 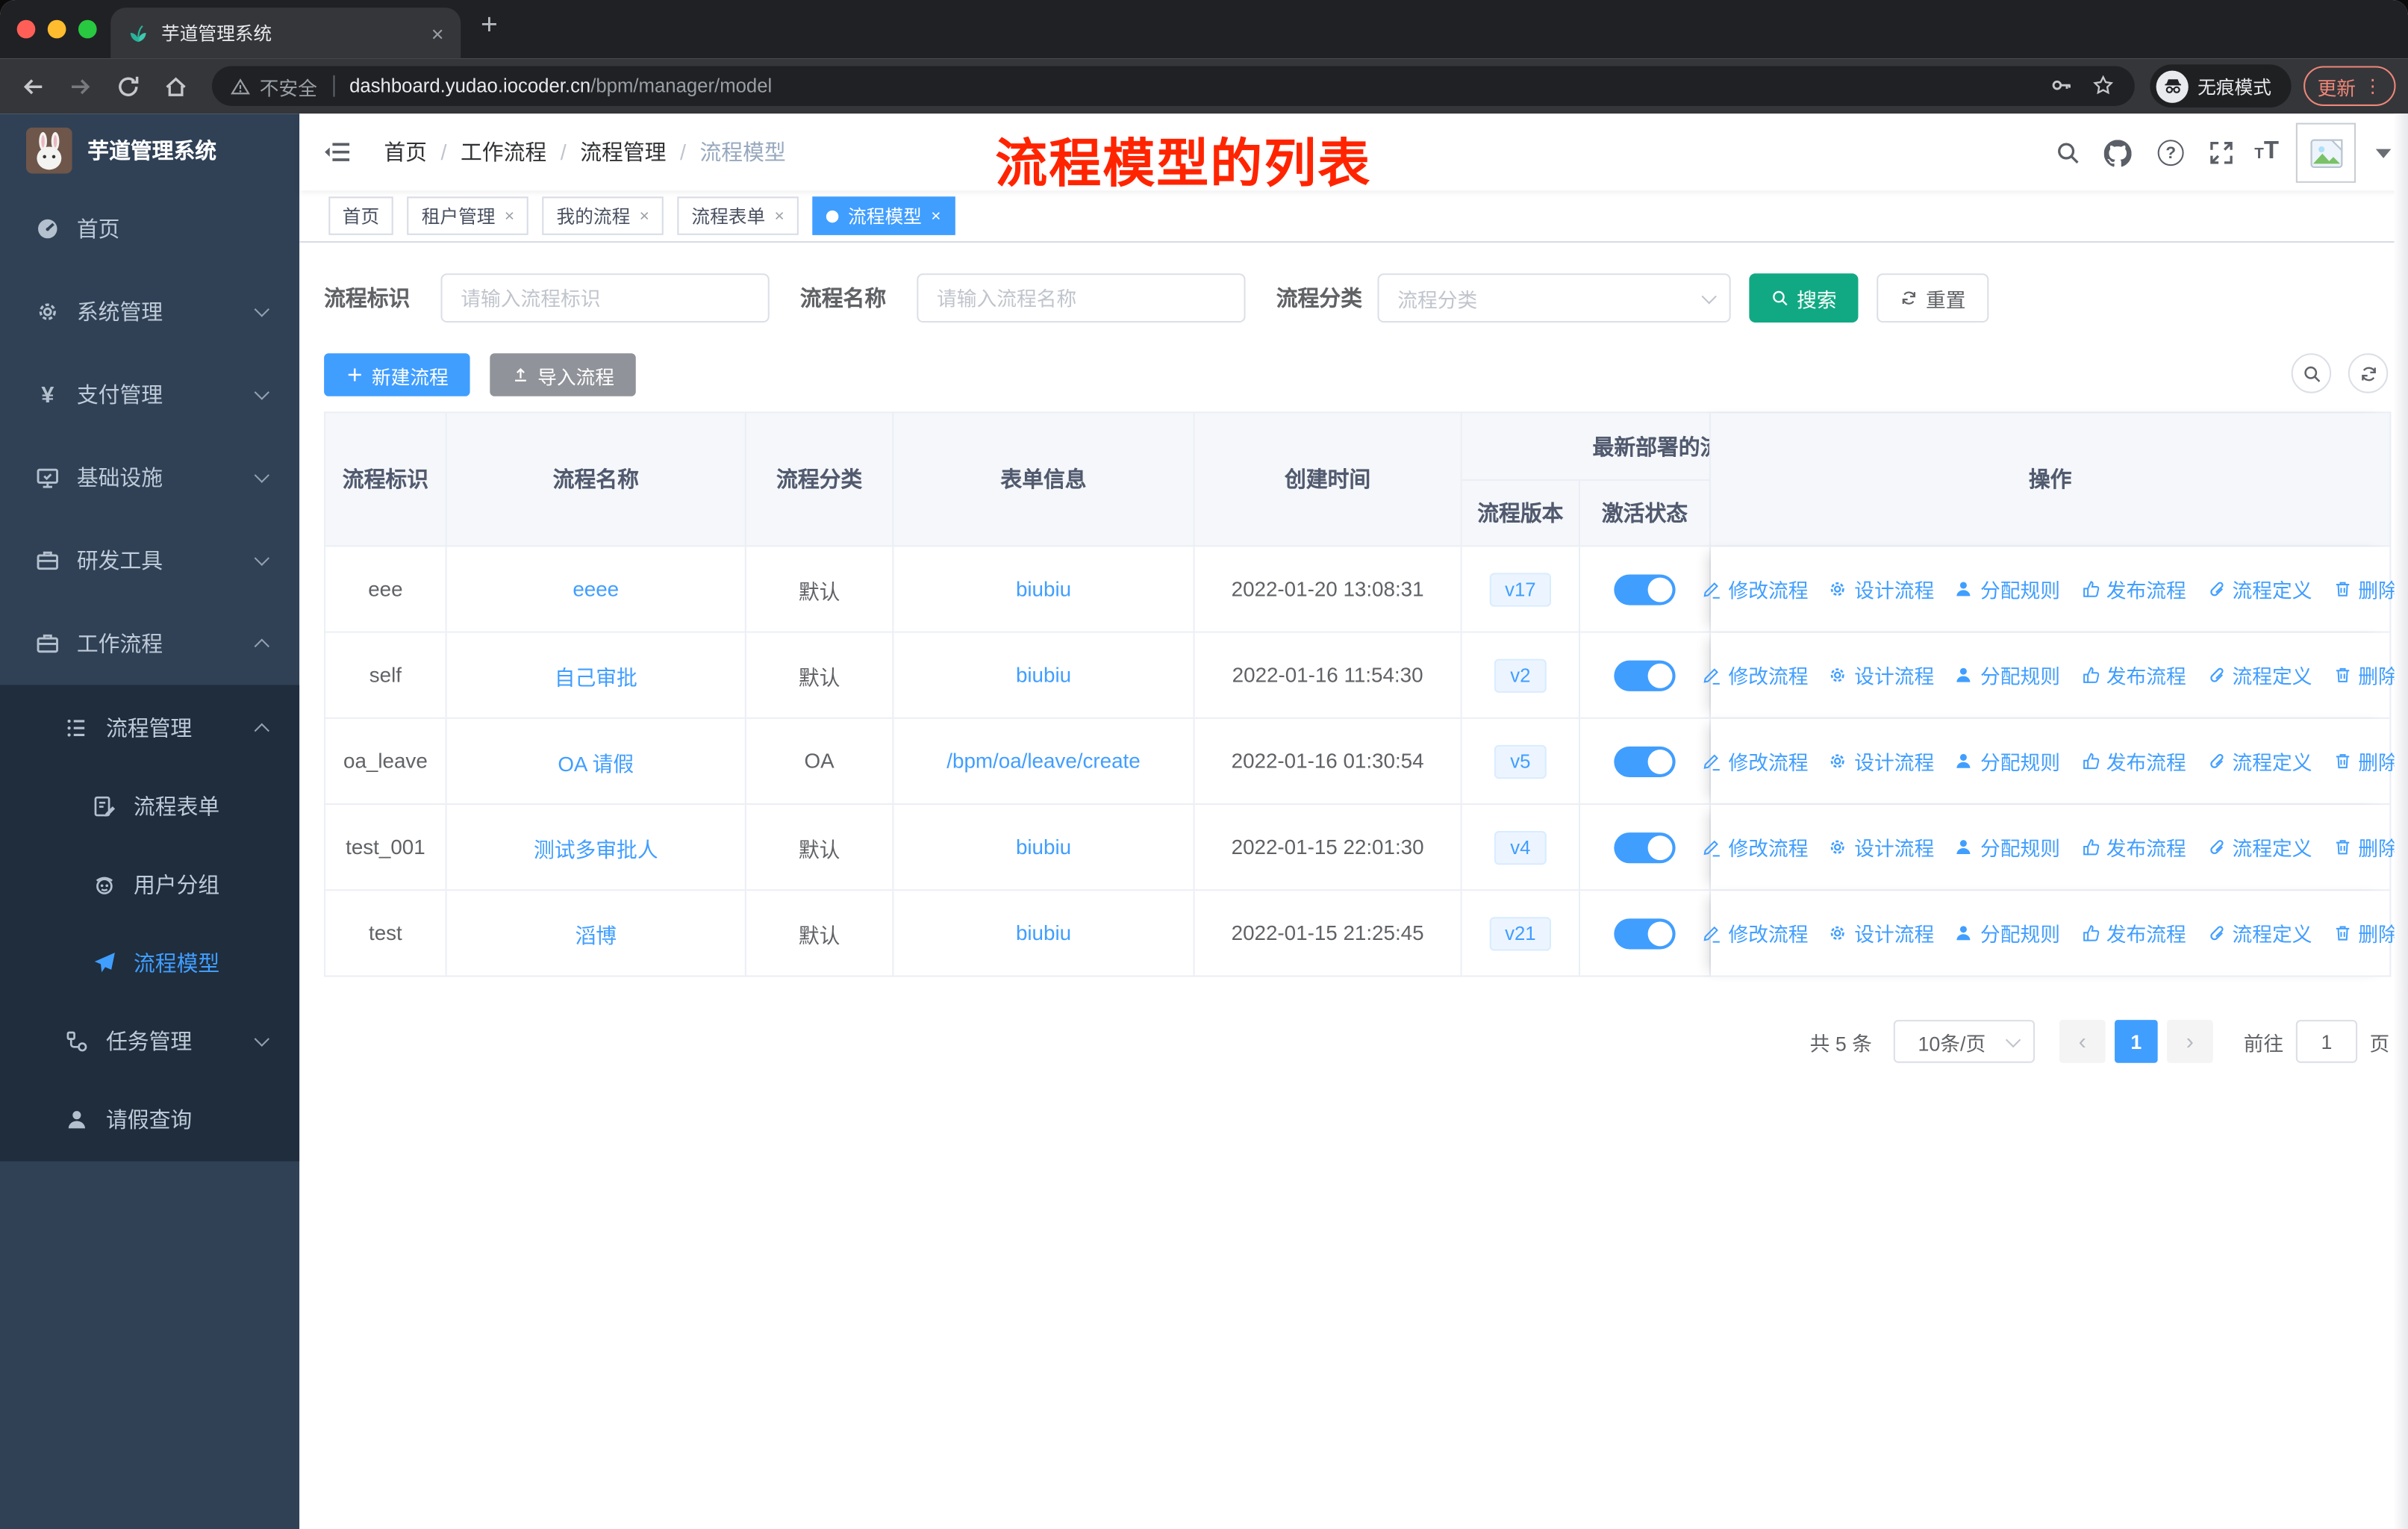 What do you see at coordinates (1520, 762) in the screenshot?
I see `version-badge: v5` at bounding box center [1520, 762].